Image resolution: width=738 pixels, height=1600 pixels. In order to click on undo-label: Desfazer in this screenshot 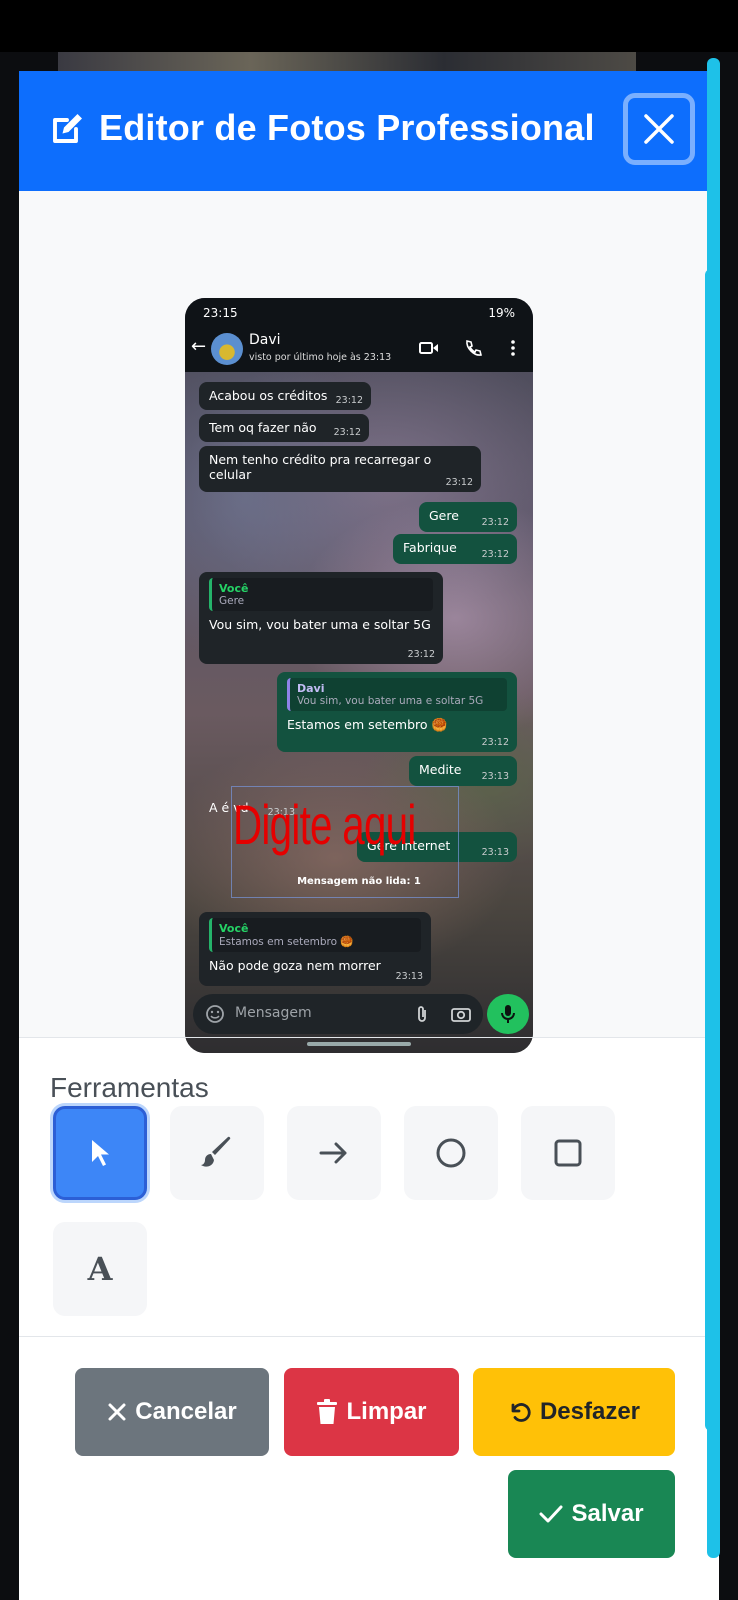, I will do `click(590, 1411)`.